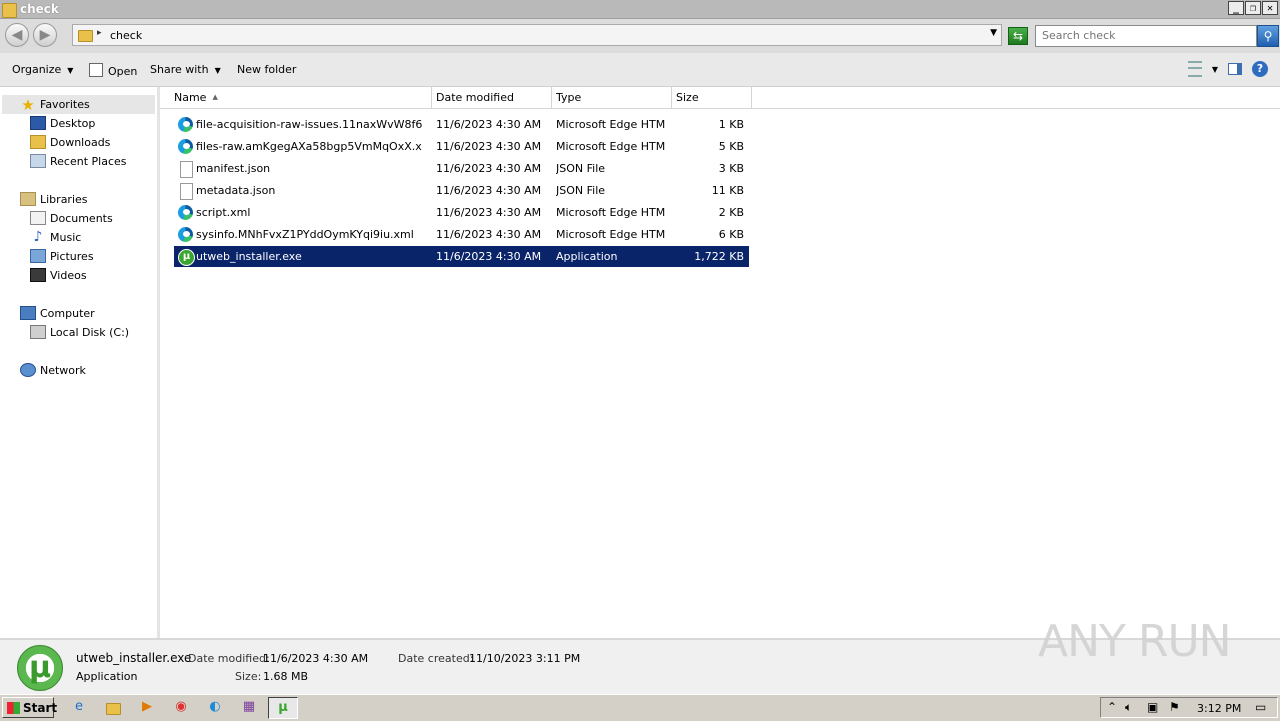  I want to click on file-type: JSON File, so click(581, 190).